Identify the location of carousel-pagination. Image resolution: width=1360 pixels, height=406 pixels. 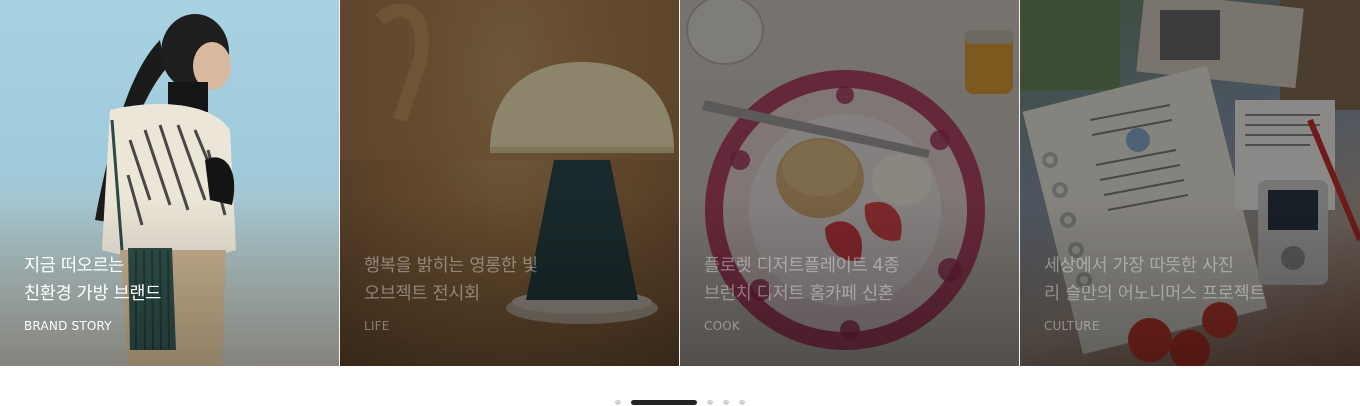
(680, 402).